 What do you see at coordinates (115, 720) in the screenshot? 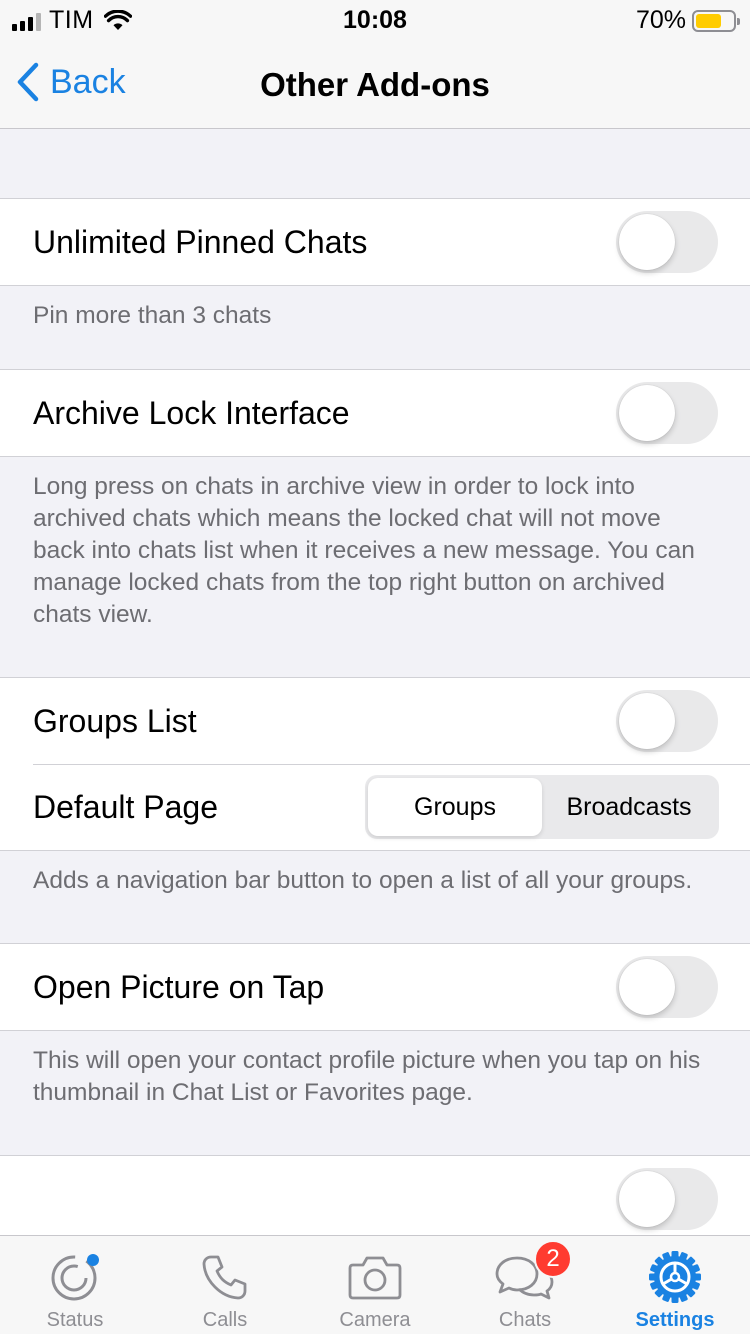
I see `groups-list-label: Groups List` at bounding box center [115, 720].